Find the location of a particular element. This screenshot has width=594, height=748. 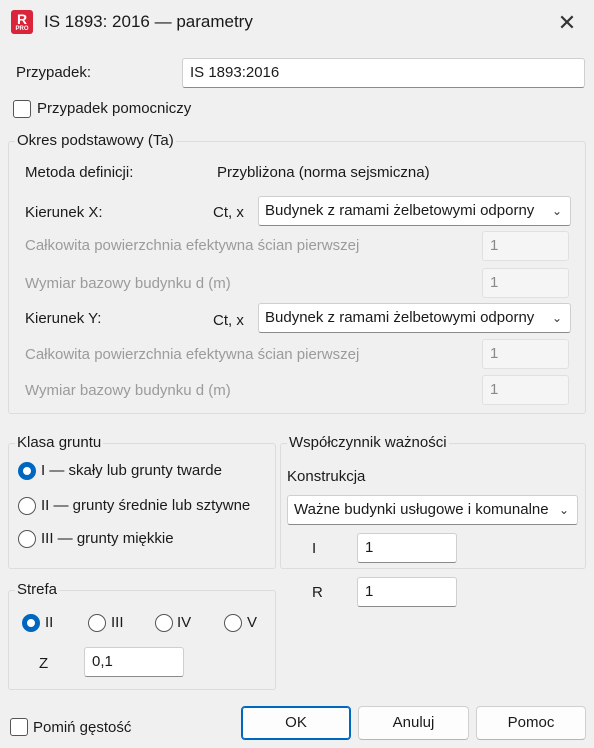

cancel-button: Anuluj is located at coordinates (413, 723).